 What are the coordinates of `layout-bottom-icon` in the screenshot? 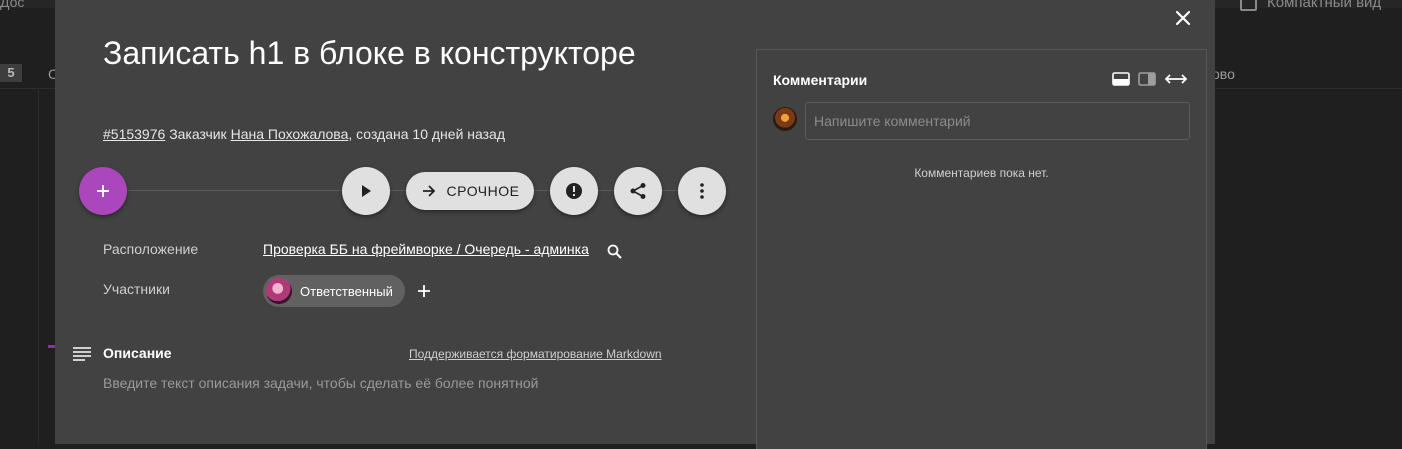 It's located at (1121, 79).